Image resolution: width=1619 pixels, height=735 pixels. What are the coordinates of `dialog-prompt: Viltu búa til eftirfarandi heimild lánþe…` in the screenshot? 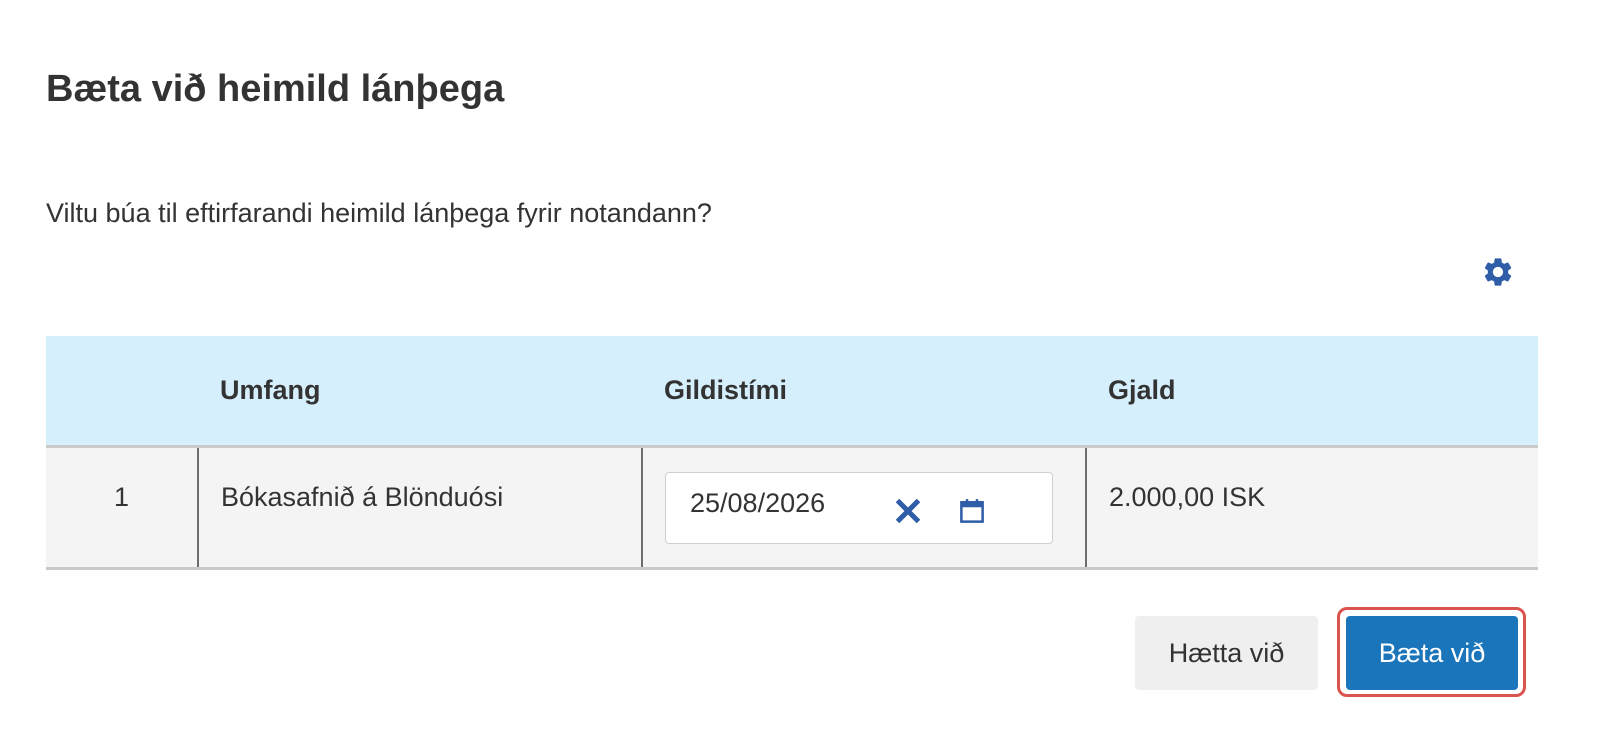 It's located at (379, 213).